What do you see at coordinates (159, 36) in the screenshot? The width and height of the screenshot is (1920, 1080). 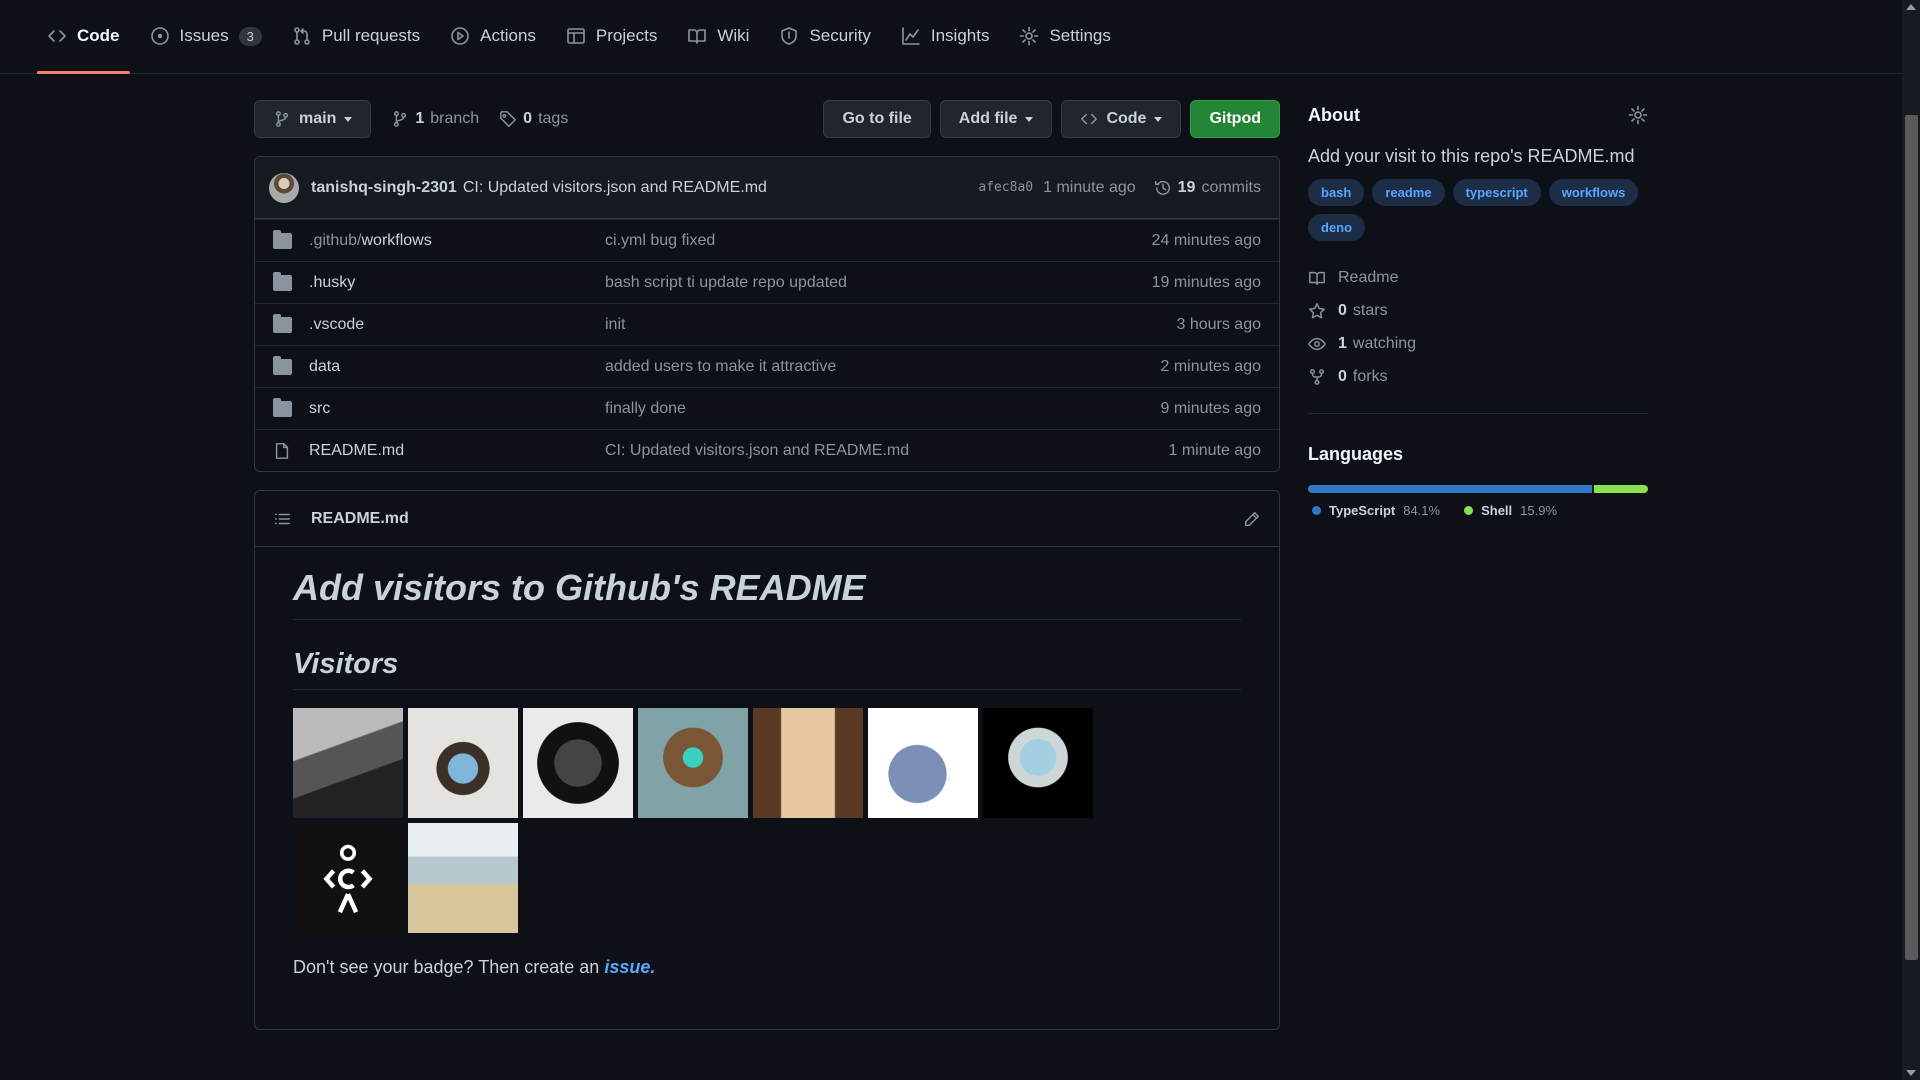 I see `issue-opened-icon` at bounding box center [159, 36].